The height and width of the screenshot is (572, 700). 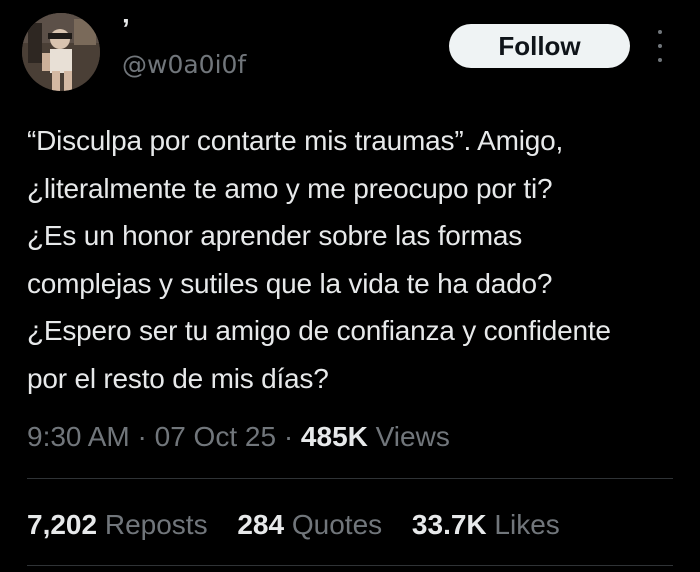 I want to click on quotes-stat: 284 Quotes, so click(x=309, y=524).